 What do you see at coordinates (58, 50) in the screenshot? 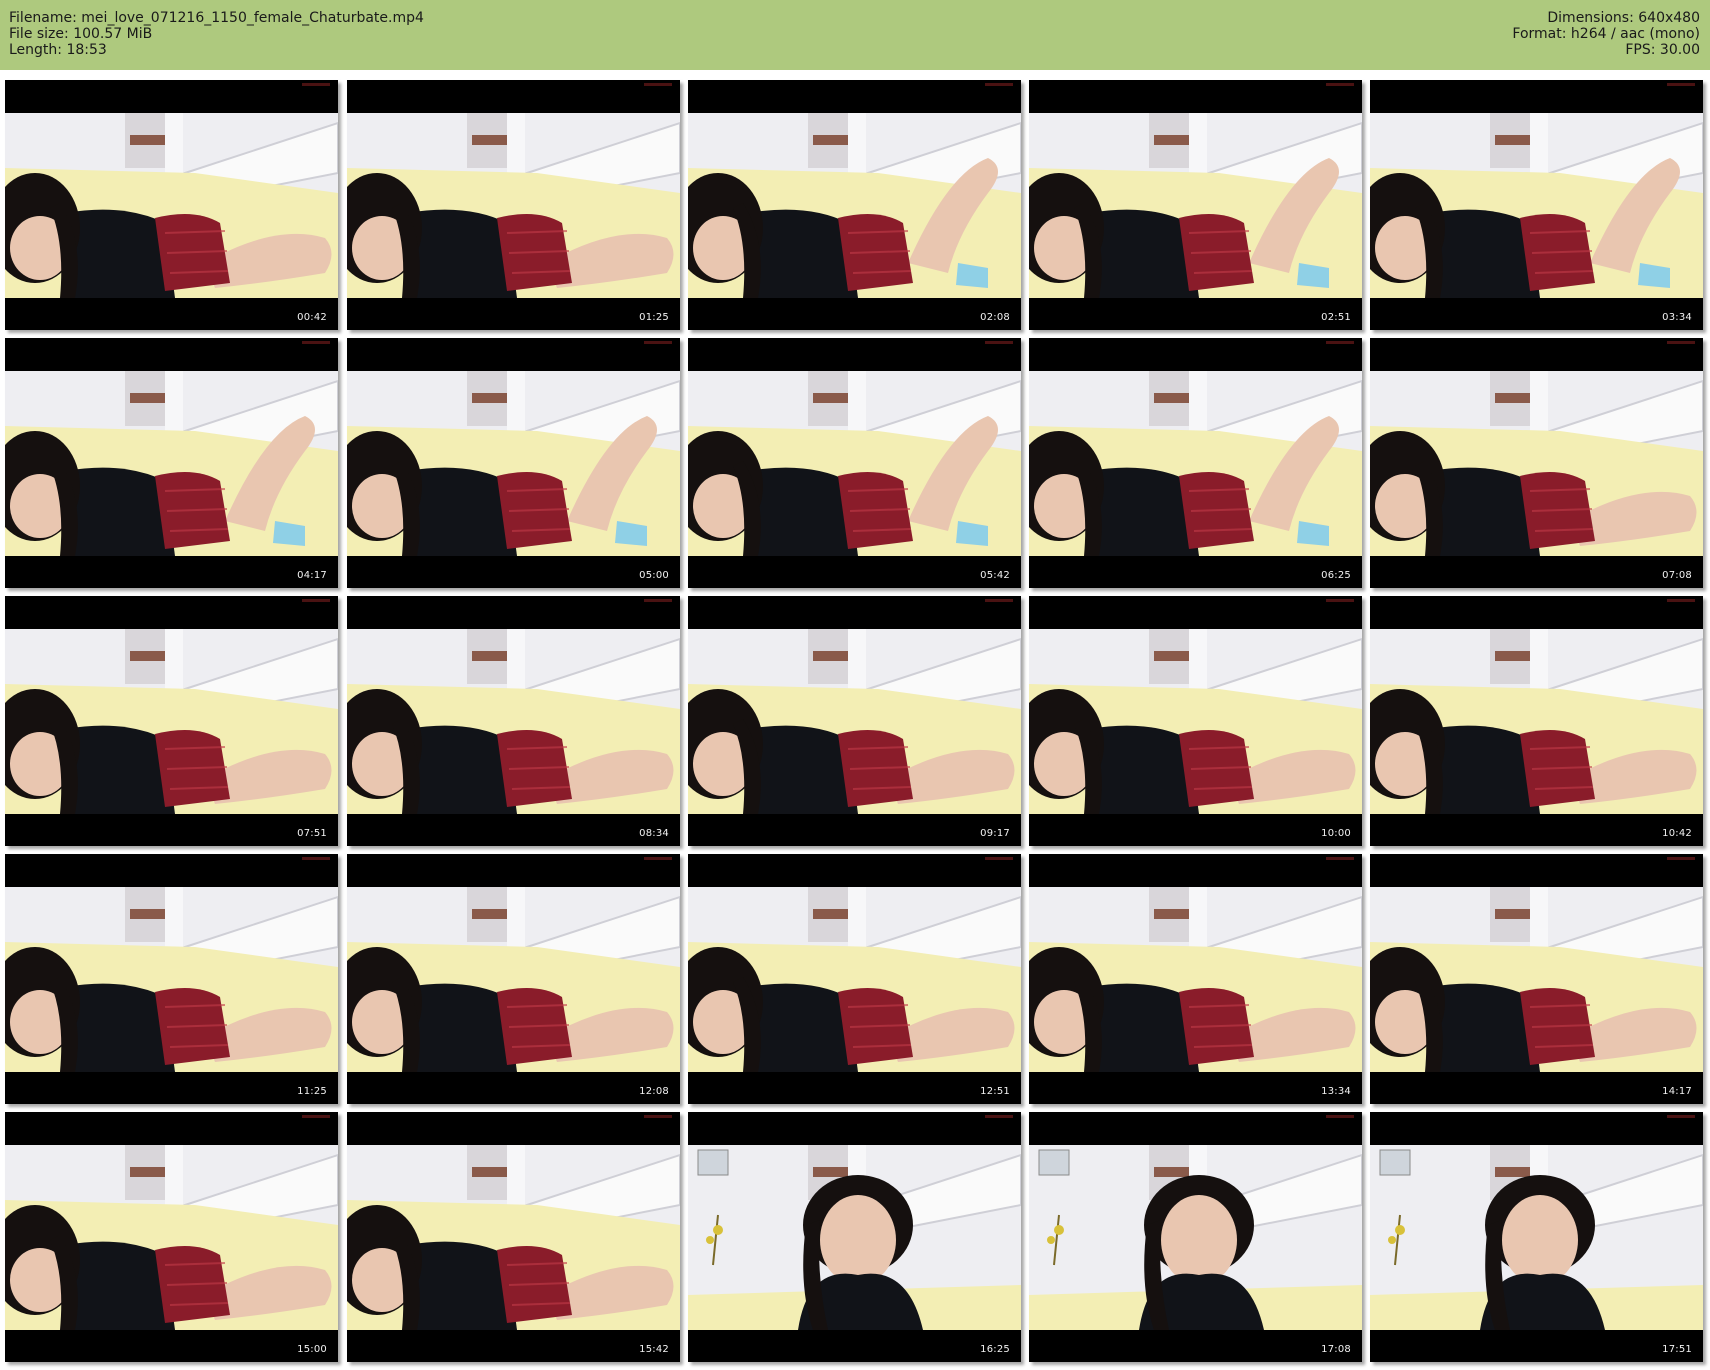
I see `length-text: Length: 18:53` at bounding box center [58, 50].